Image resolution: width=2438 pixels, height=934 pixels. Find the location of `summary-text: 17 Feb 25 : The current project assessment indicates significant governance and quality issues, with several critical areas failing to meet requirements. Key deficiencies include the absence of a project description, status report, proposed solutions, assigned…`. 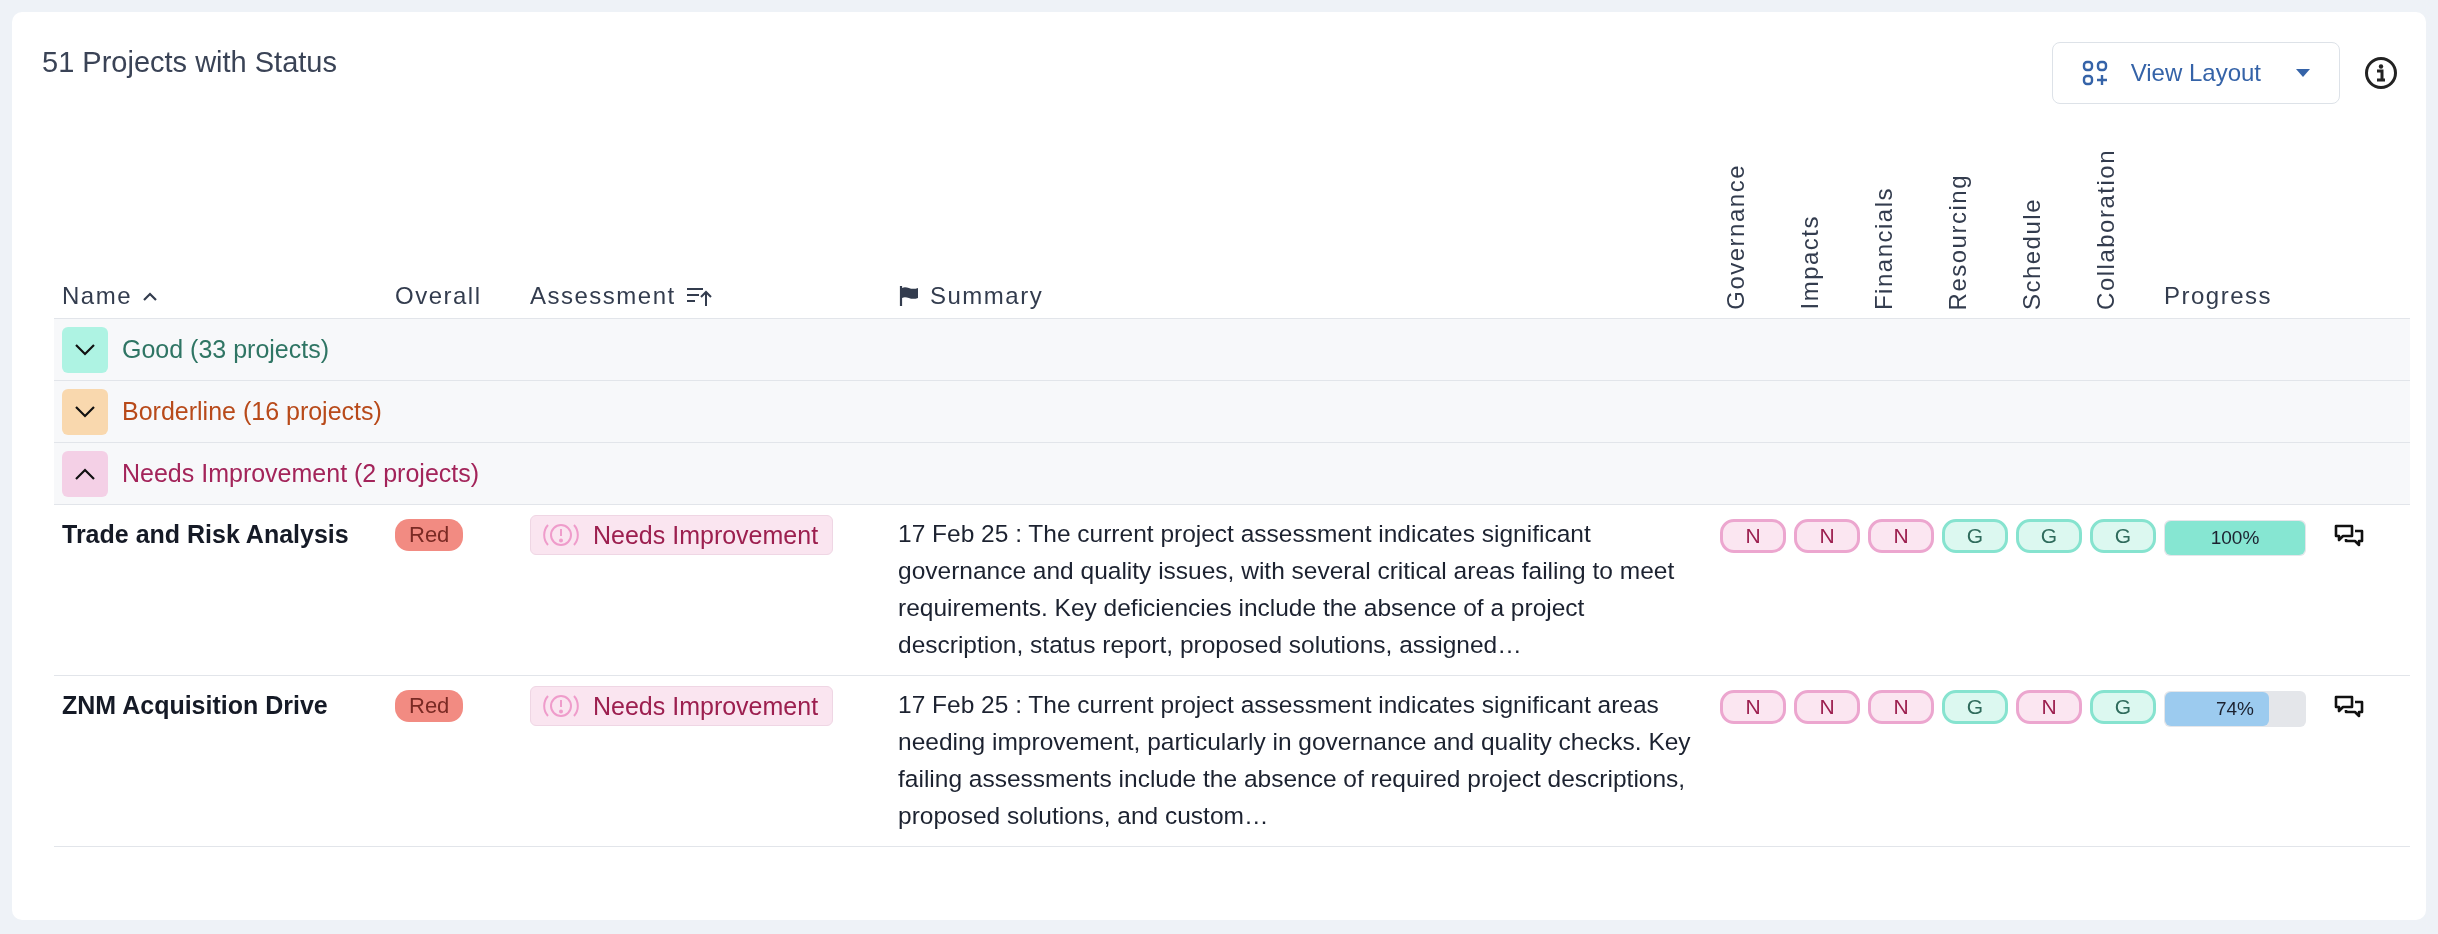

summary-text: 17 Feb 25 : The current project assessment indicates significant governance and quality issues, with several critical areas failing to meet requirements. Key deficiencies include the absence of a project description, status report, proposed solutions, assigned… is located at coordinates (1286, 589).